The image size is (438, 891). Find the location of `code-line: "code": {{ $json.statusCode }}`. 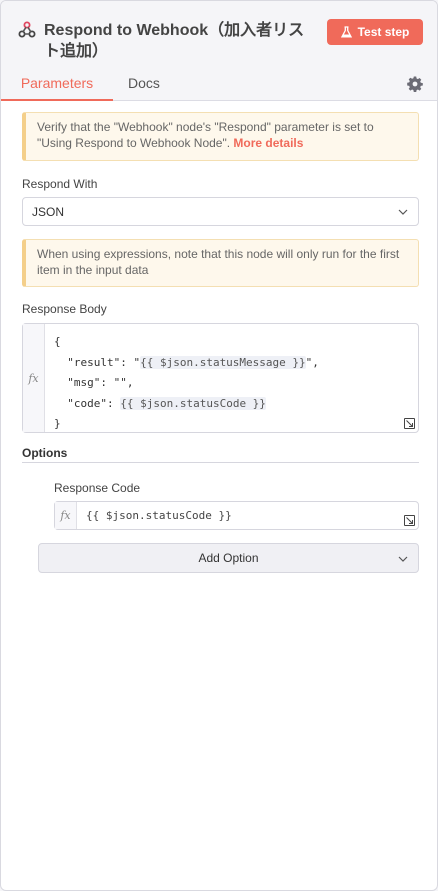

code-line: "code": {{ $json.statusCode }} is located at coordinates (186, 404).